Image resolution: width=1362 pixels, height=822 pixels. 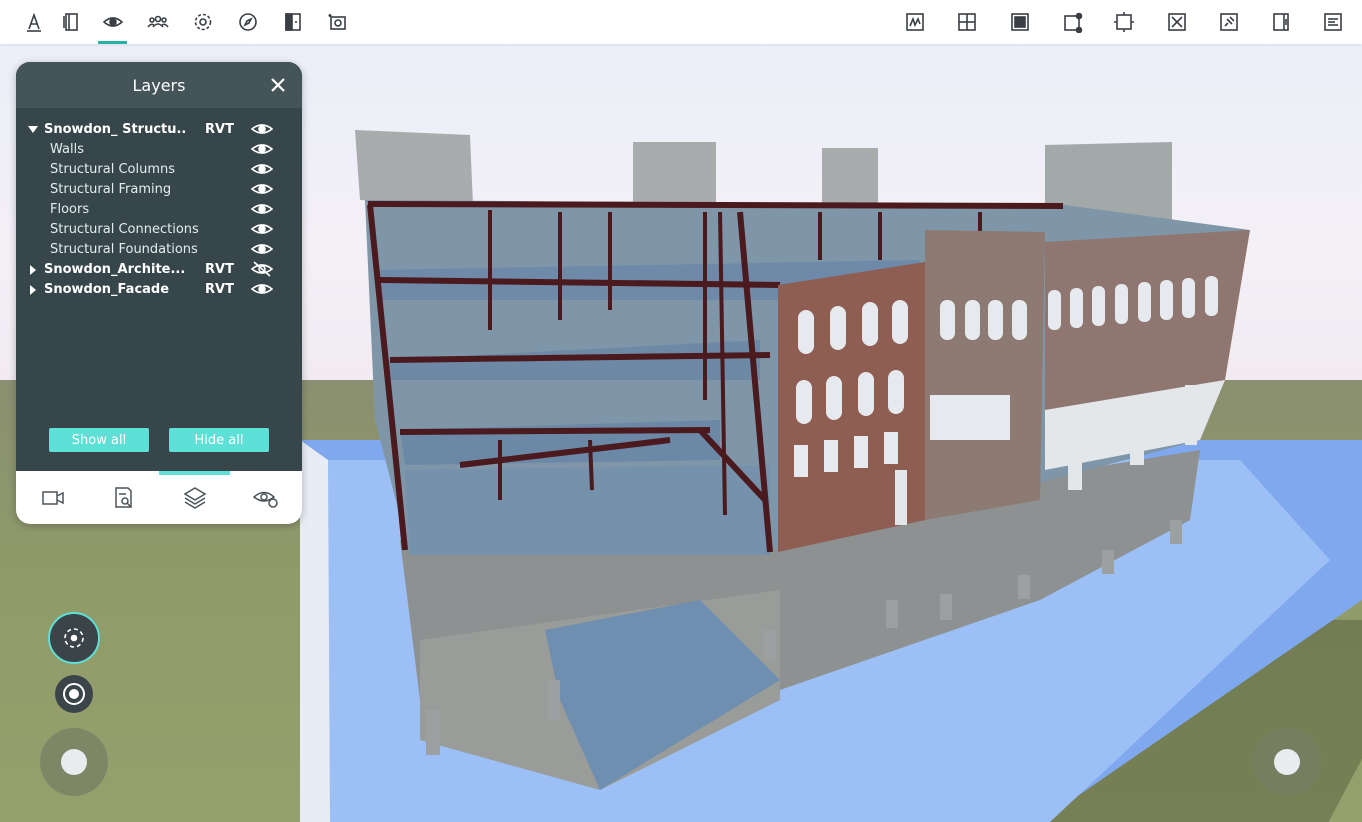 What do you see at coordinates (293, 22) in the screenshot?
I see `door-icon` at bounding box center [293, 22].